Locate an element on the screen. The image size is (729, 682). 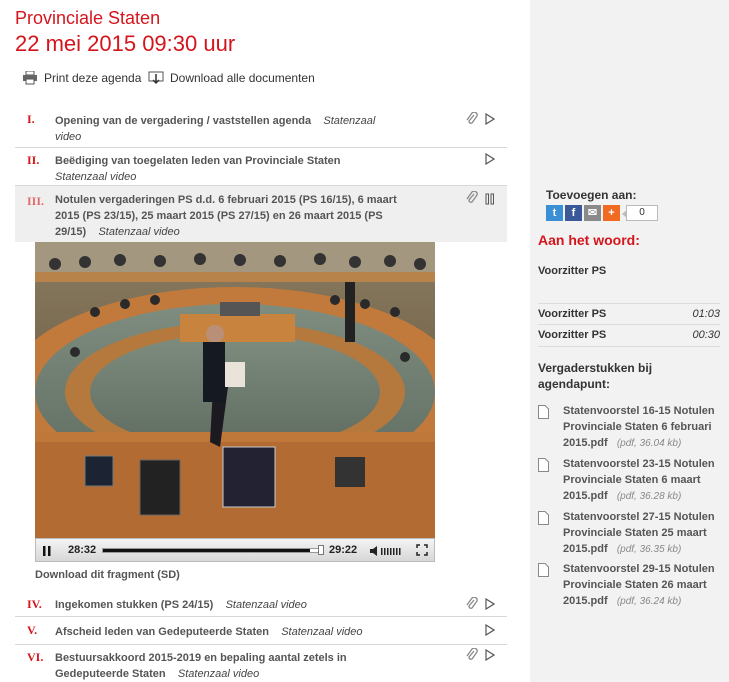
download-fragment-link: Download dit fragment (SD) is located at coordinates (107, 575).